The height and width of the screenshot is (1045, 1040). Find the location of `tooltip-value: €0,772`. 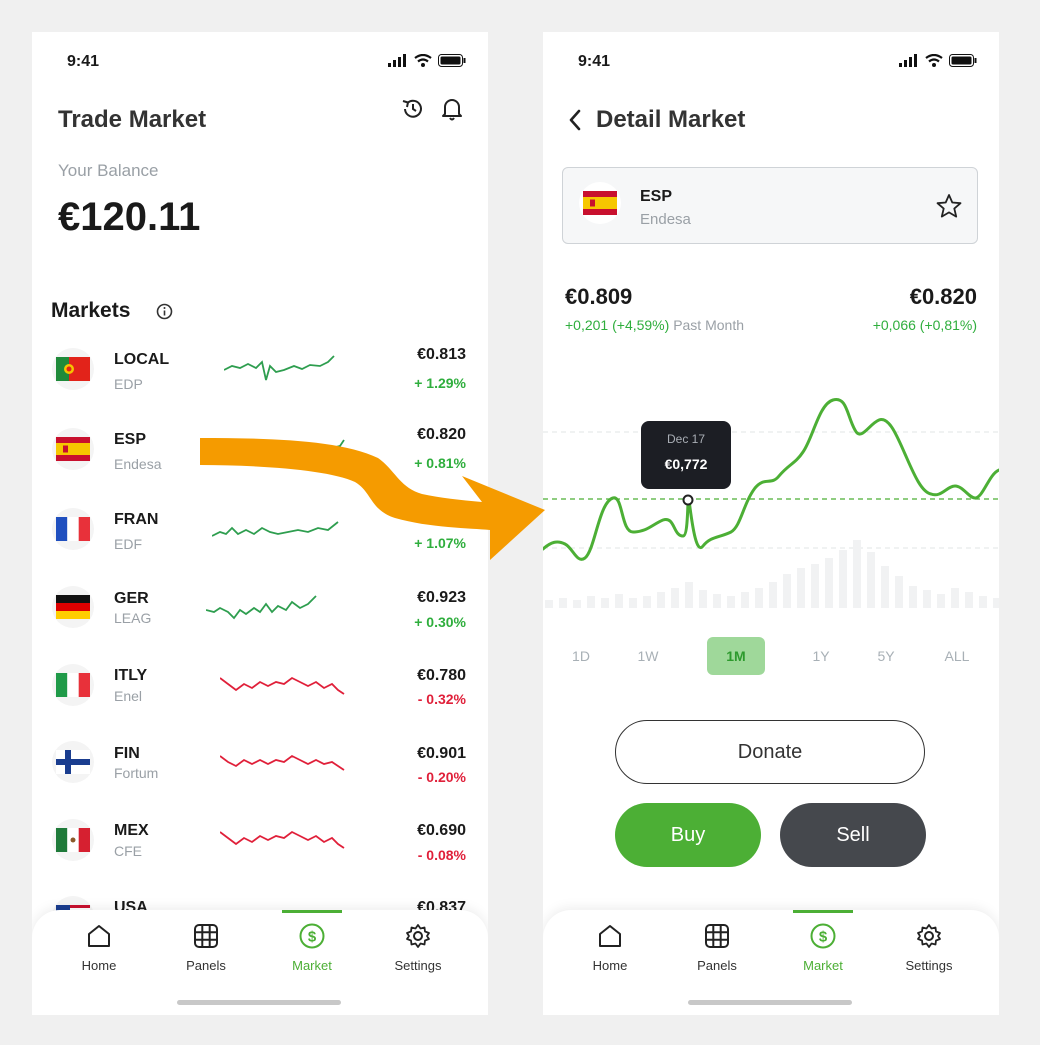

tooltip-value: €0,772 is located at coordinates (686, 464).